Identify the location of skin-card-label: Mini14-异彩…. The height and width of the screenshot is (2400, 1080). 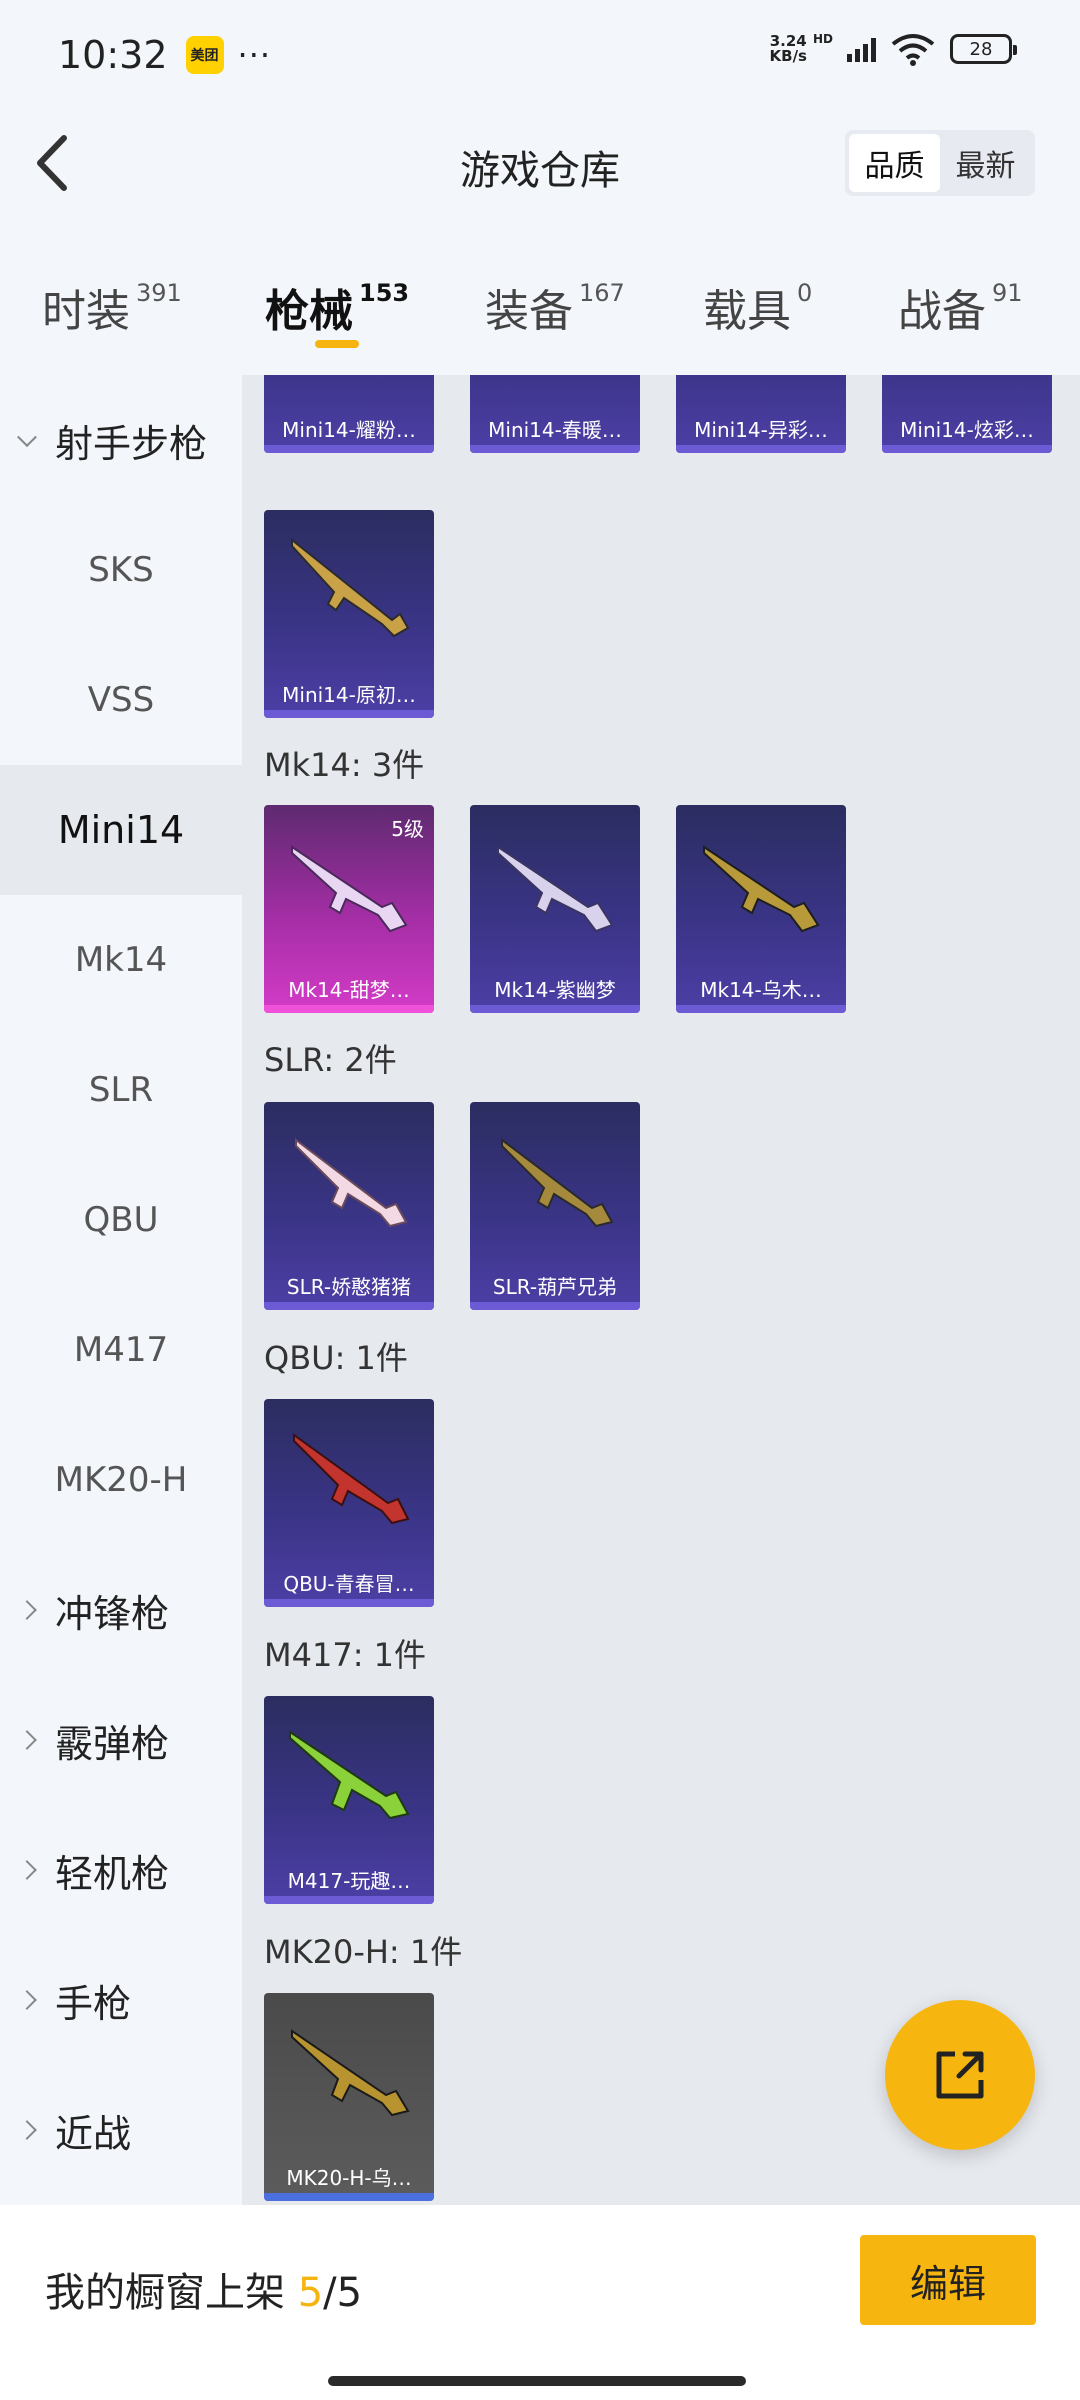
(761, 430).